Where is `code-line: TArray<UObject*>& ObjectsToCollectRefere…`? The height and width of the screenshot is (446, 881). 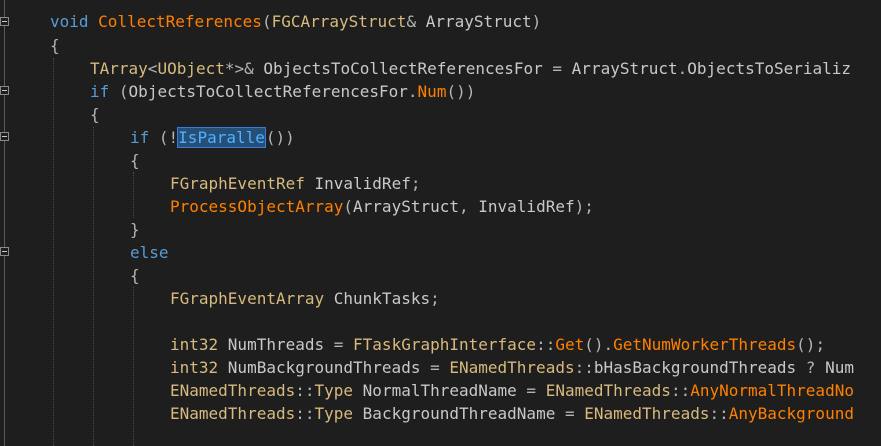
code-line: TArray<UObject*>& ObjectsToCollectRefere… is located at coordinates (470, 68).